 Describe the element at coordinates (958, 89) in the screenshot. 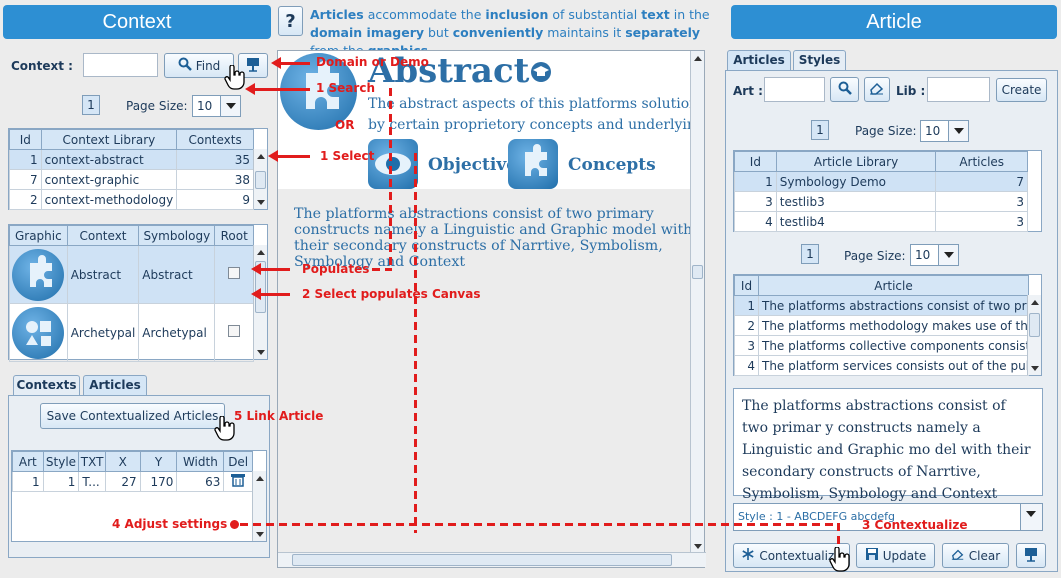

I see `lib-input` at that location.